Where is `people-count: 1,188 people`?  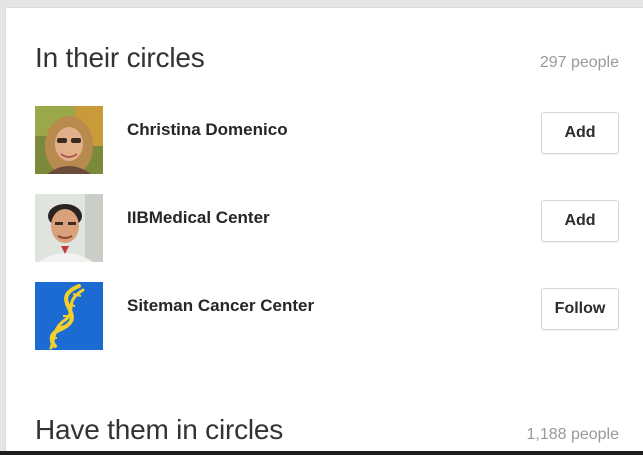
people-count: 1,188 people is located at coordinates (572, 435).